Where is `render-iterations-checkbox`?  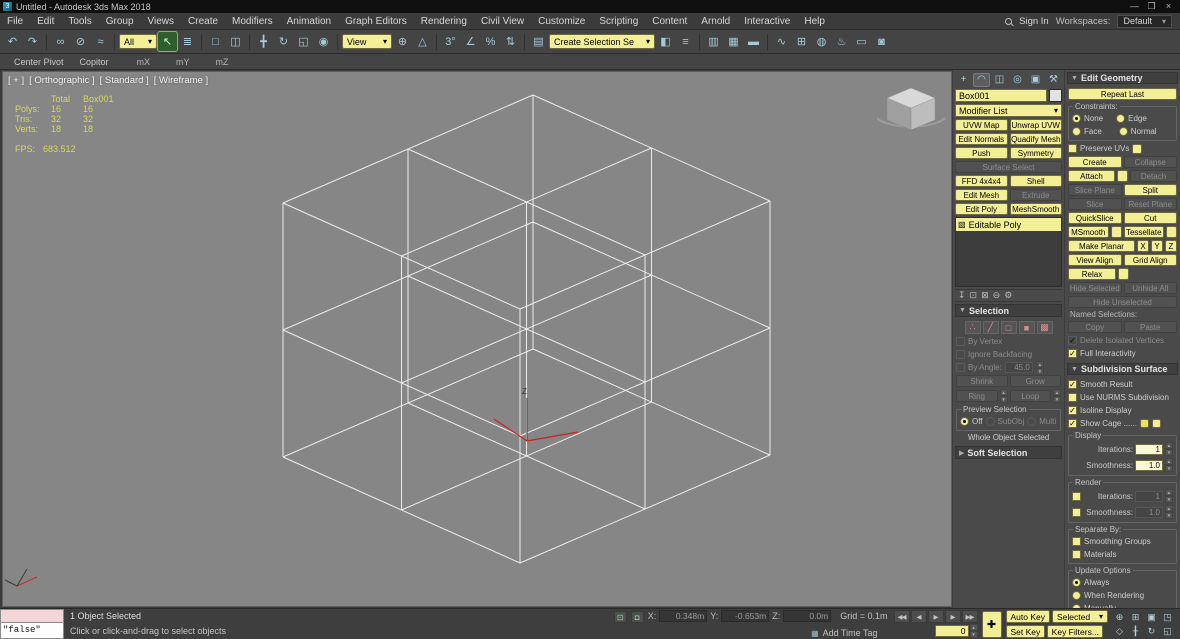
render-iterations-checkbox is located at coordinates (1076, 496).